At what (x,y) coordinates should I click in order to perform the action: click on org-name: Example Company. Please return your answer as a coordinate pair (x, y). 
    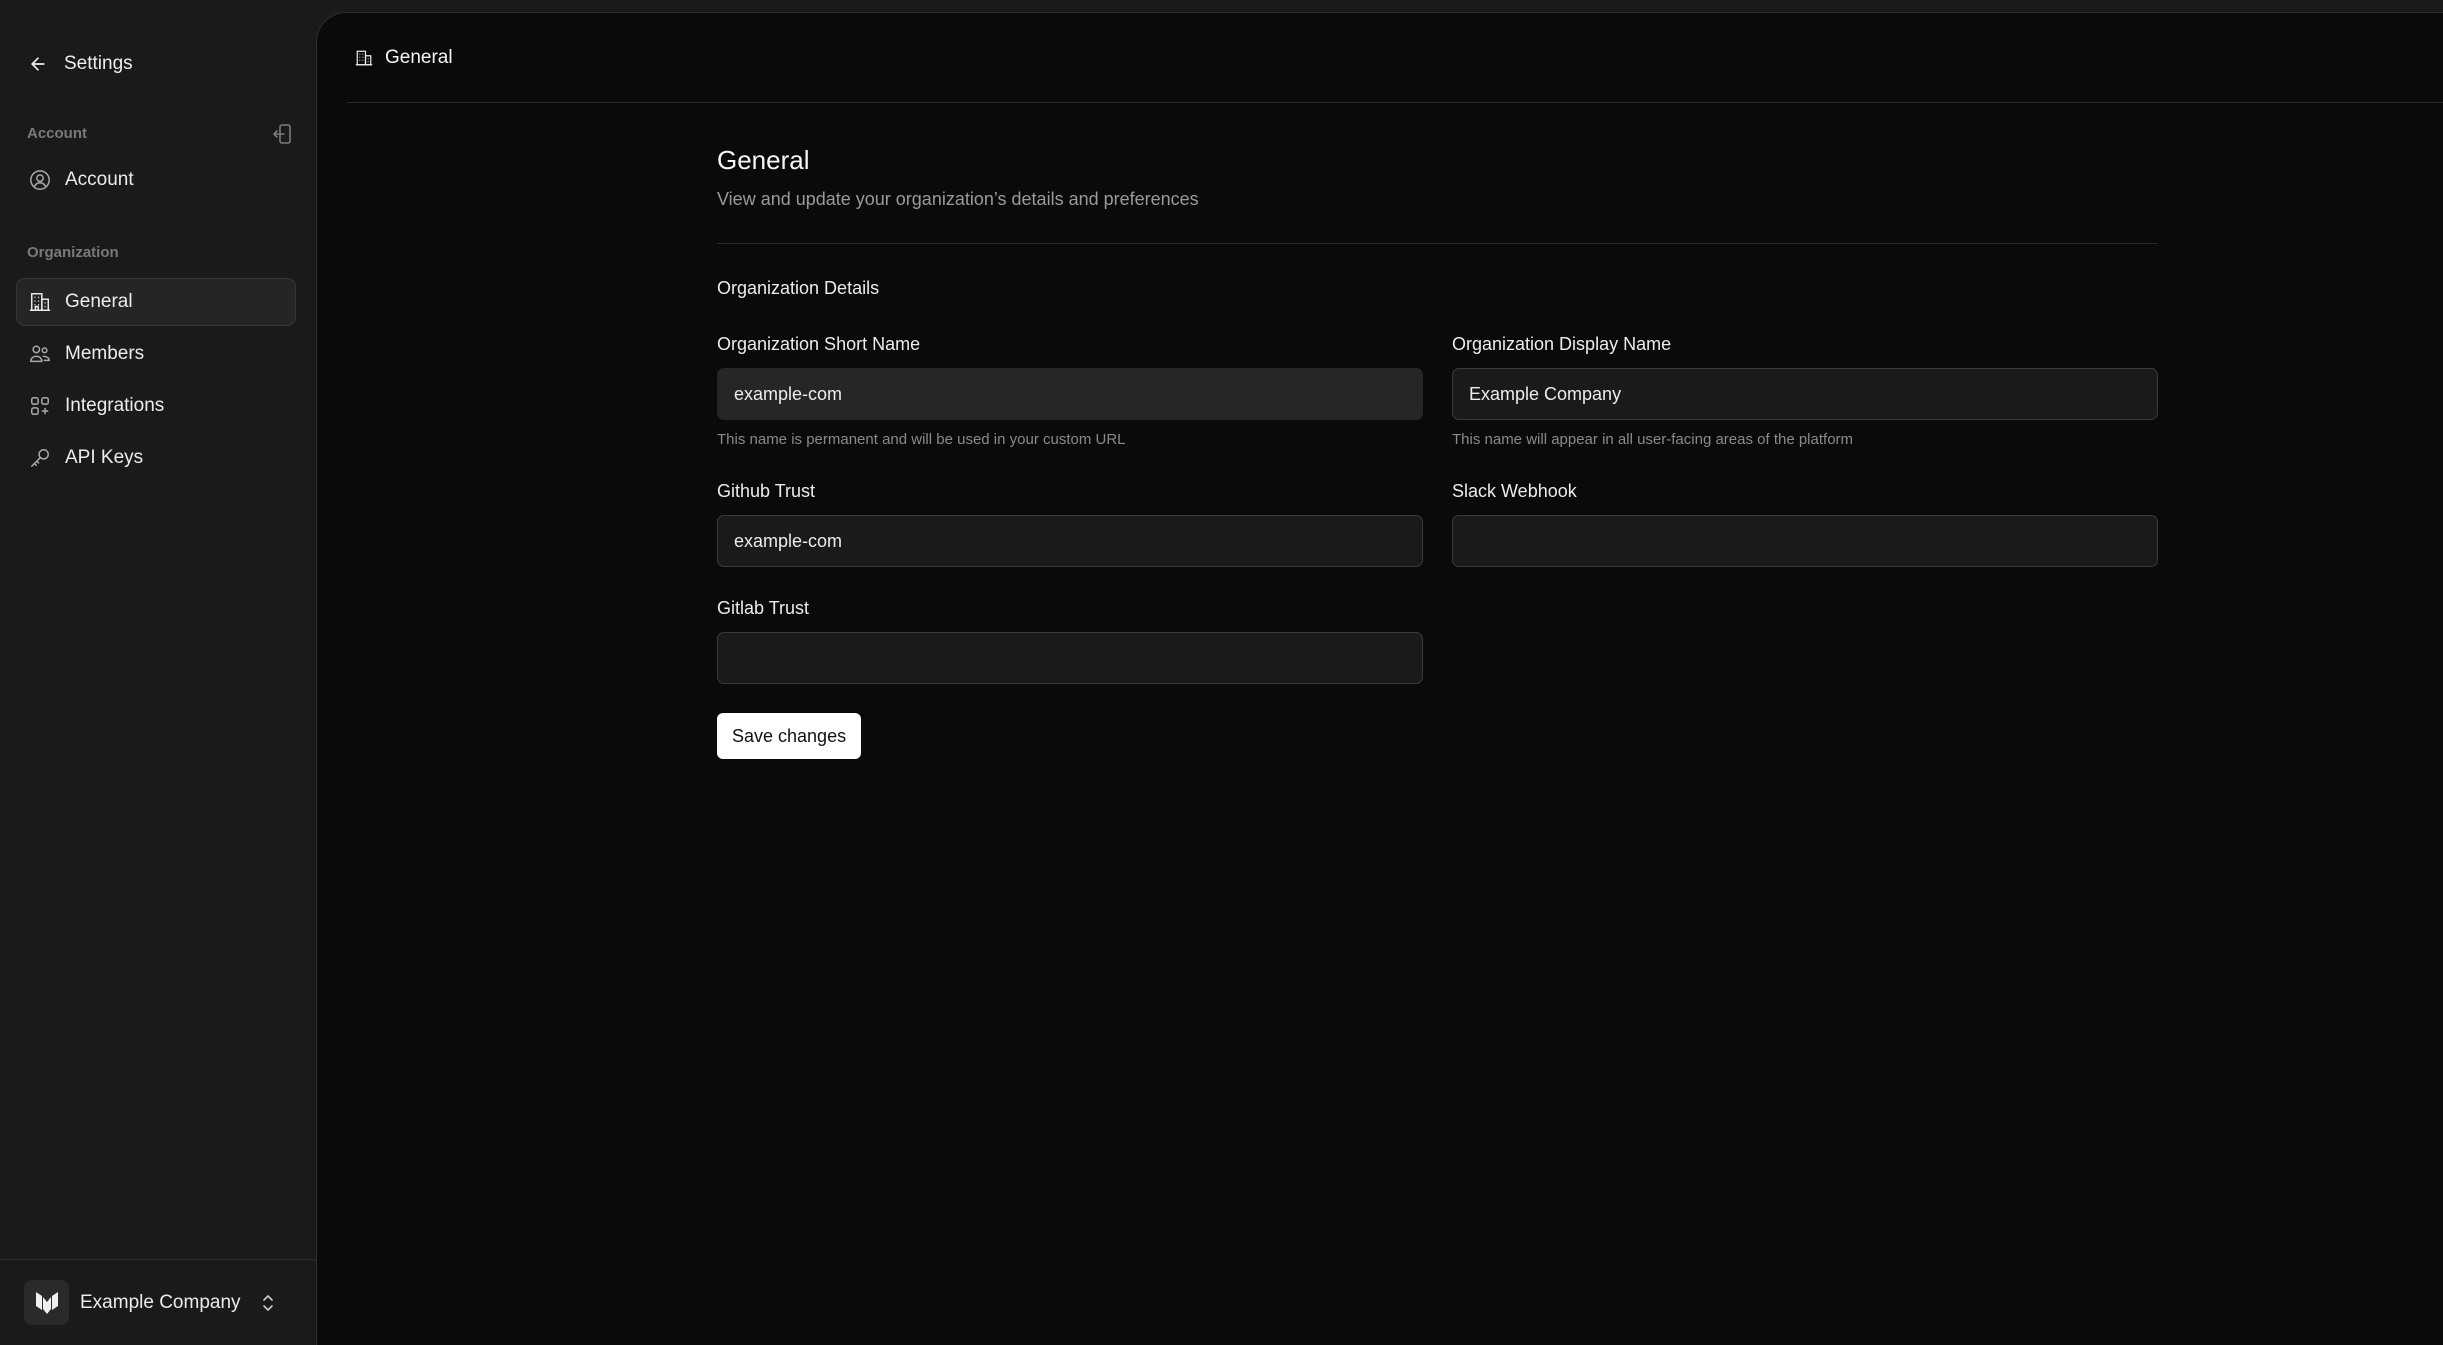
    Looking at the image, I should click on (160, 1302).